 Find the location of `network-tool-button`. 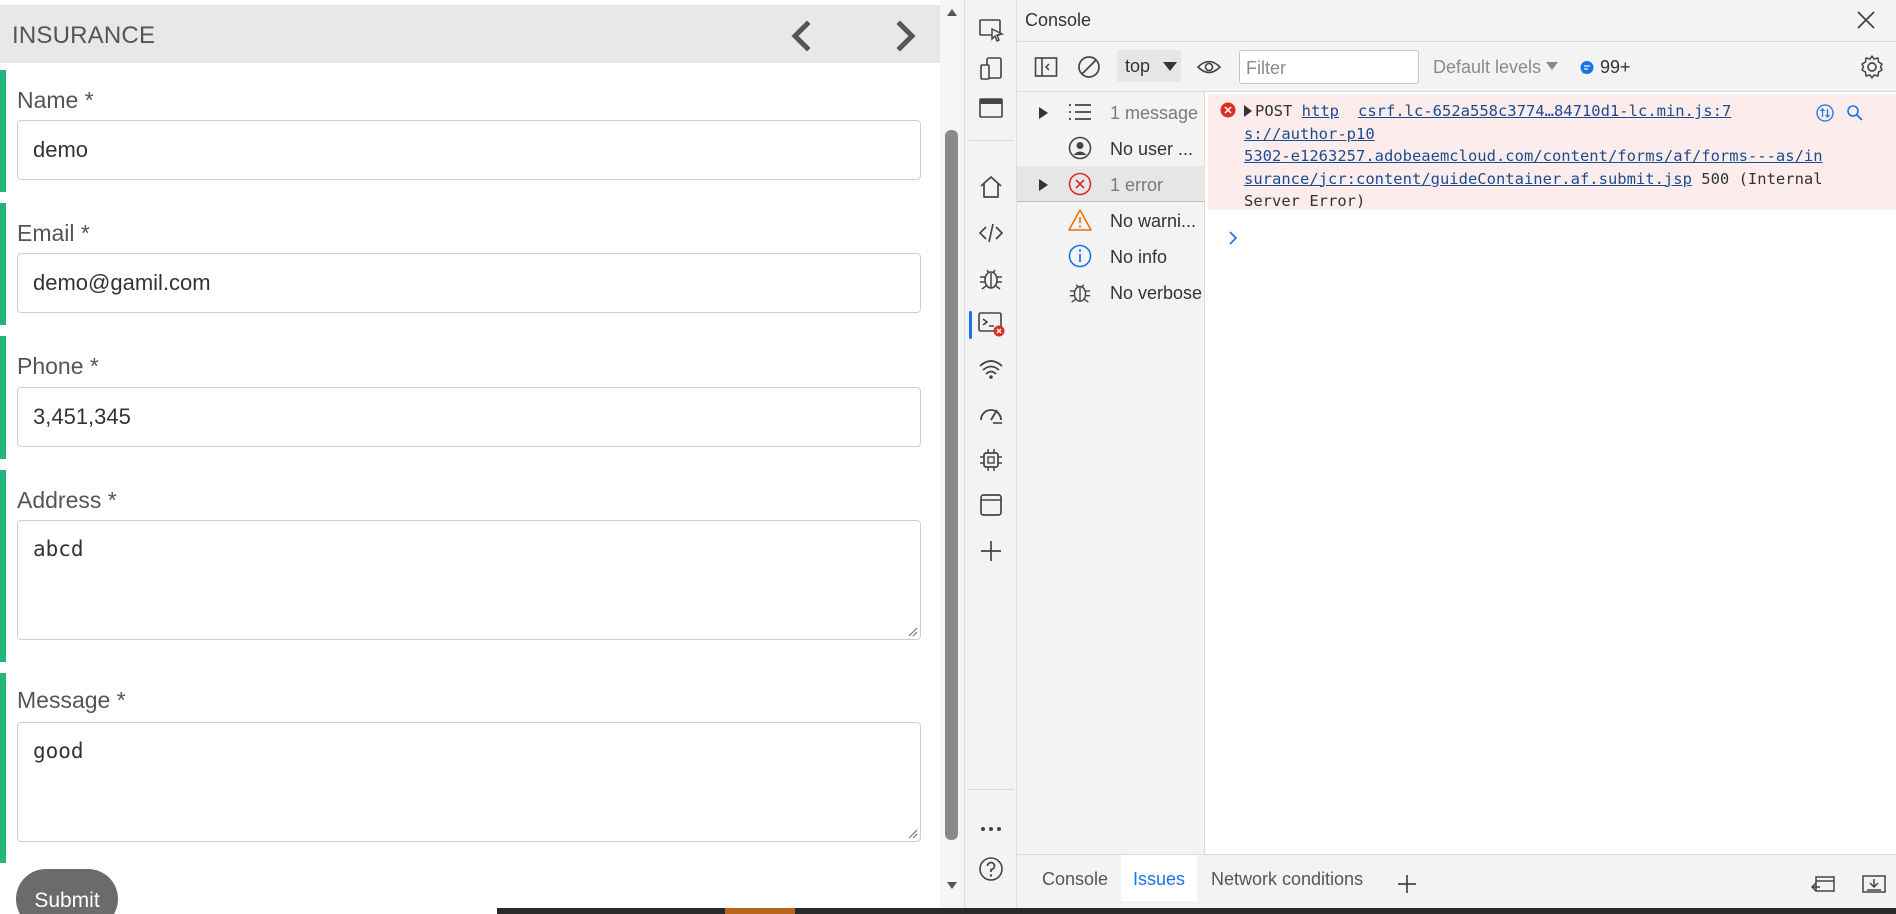

network-tool-button is located at coordinates (991, 369).